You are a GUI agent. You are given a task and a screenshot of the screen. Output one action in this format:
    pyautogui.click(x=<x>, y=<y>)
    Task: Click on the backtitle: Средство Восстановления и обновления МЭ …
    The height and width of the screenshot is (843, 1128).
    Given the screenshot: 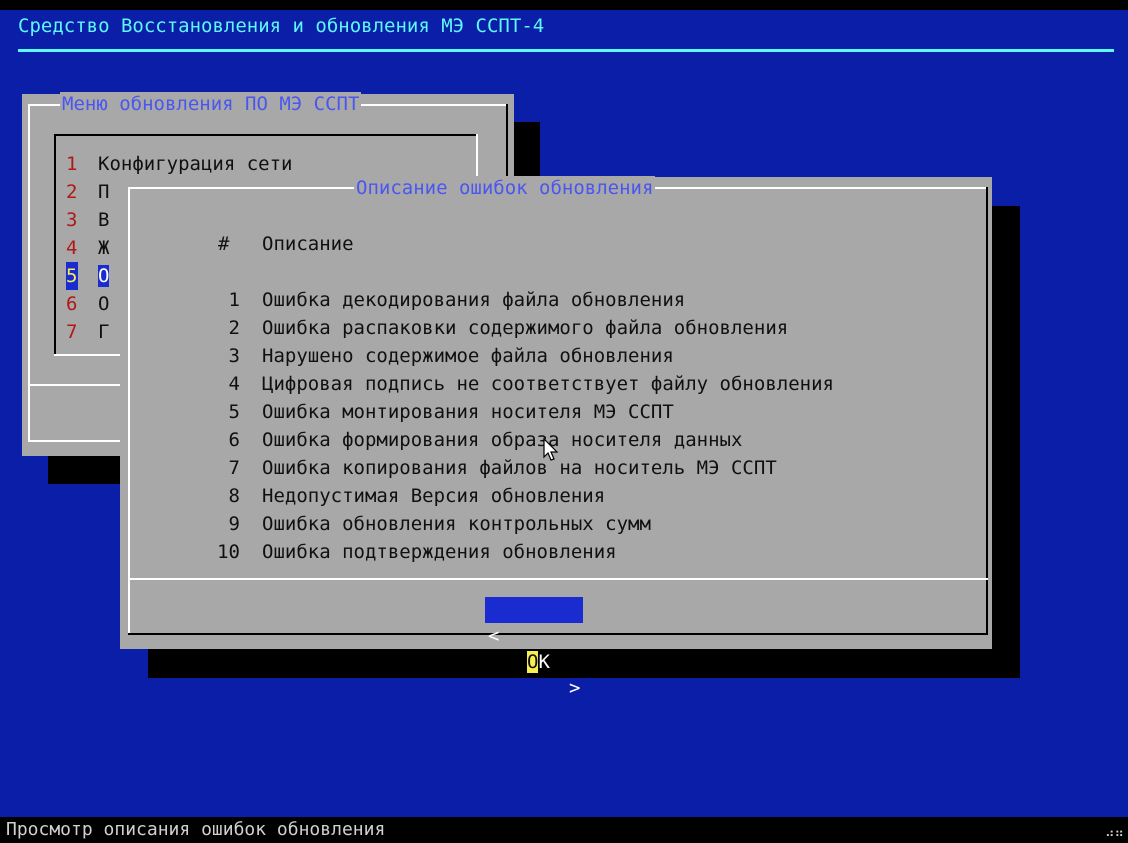 What is the action you would take?
    pyautogui.click(x=281, y=26)
    